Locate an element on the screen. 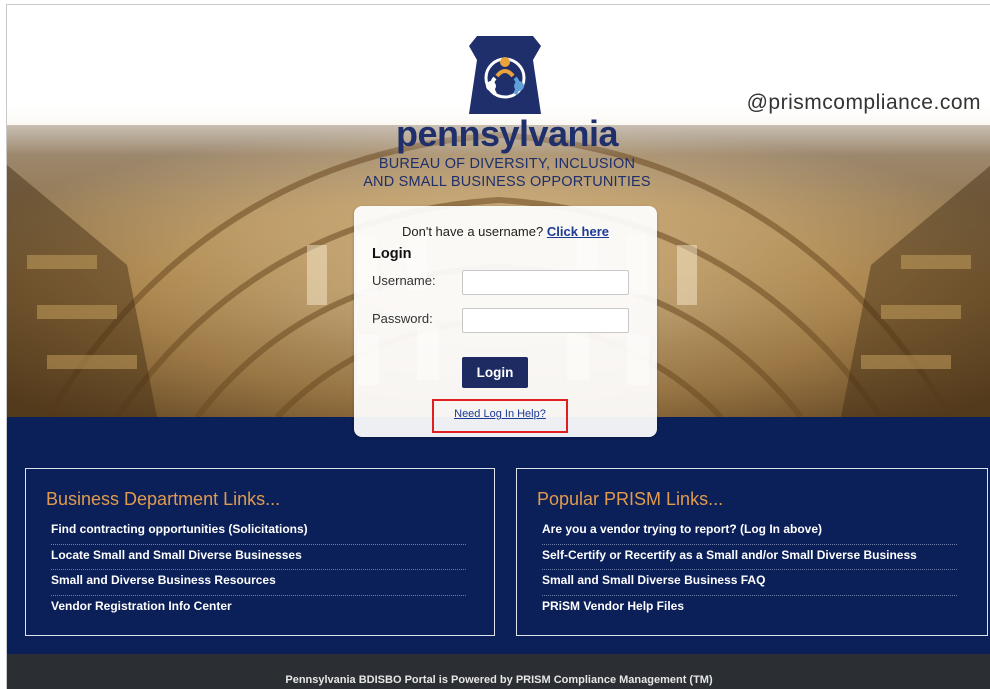 The height and width of the screenshot is (689, 990). keystone-people-logo-icon is located at coordinates (505, 75).